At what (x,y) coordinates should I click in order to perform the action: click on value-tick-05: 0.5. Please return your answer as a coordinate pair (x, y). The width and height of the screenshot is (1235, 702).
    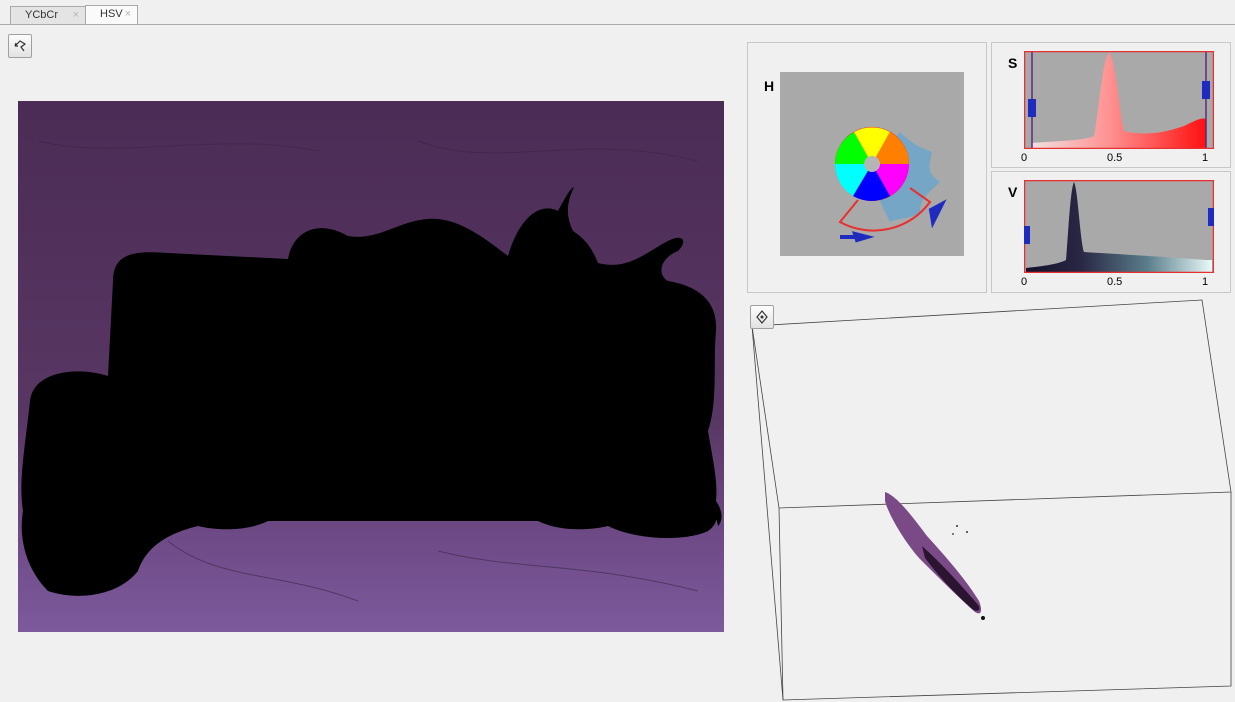
    Looking at the image, I should click on (1115, 282).